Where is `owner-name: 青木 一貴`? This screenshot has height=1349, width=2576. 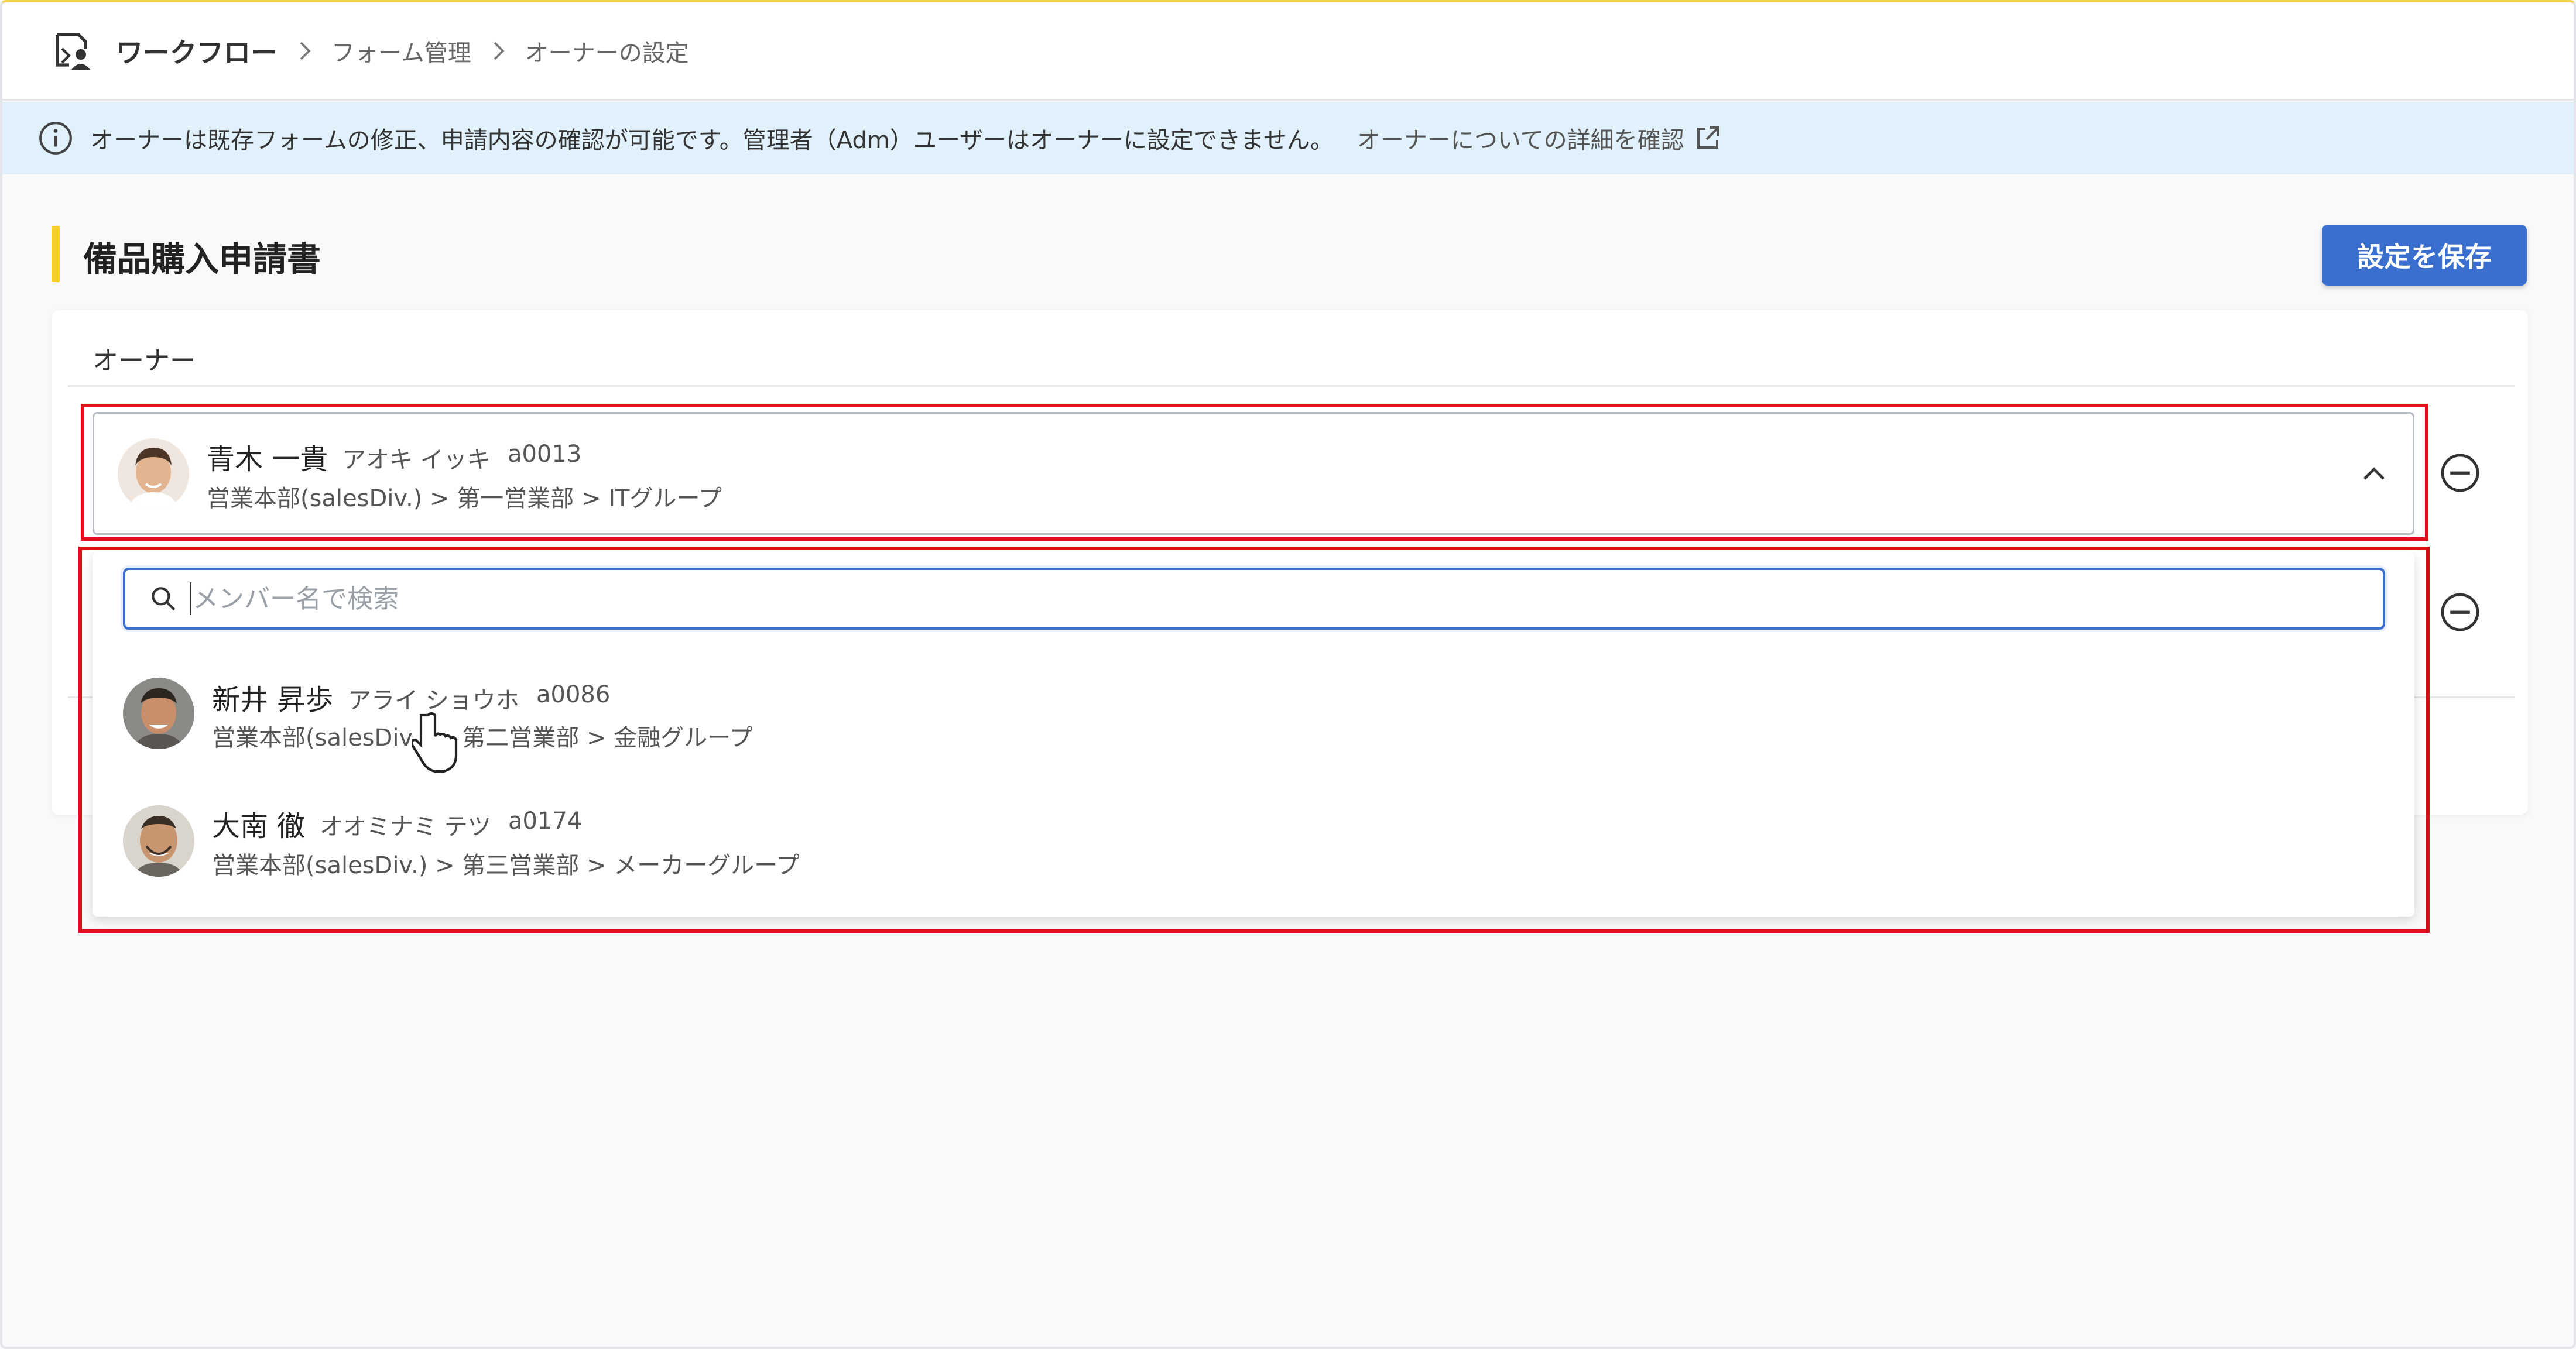 owner-name: 青木 一貴 is located at coordinates (267, 459).